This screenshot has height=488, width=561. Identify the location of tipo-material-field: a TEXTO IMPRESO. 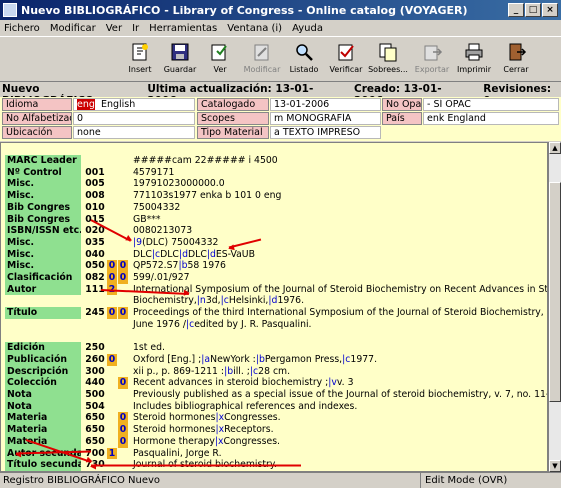
(325, 132).